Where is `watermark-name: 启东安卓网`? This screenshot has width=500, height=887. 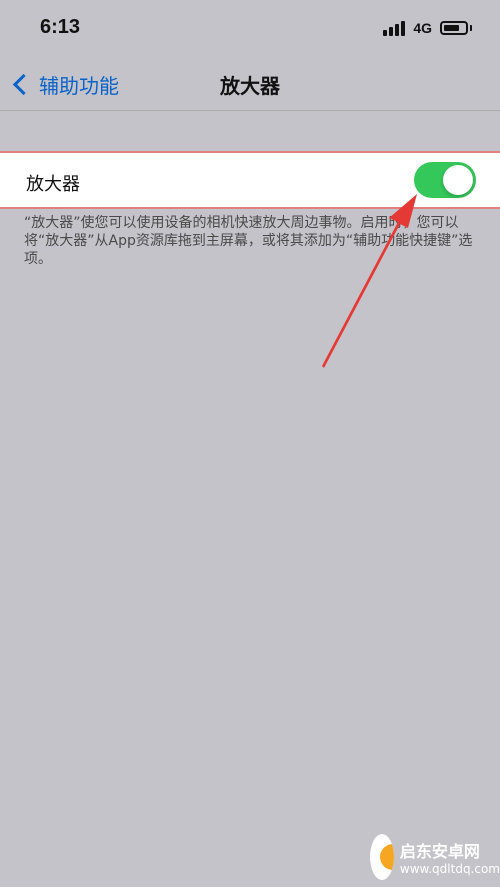 watermark-name: 启东安卓网 is located at coordinates (439, 851).